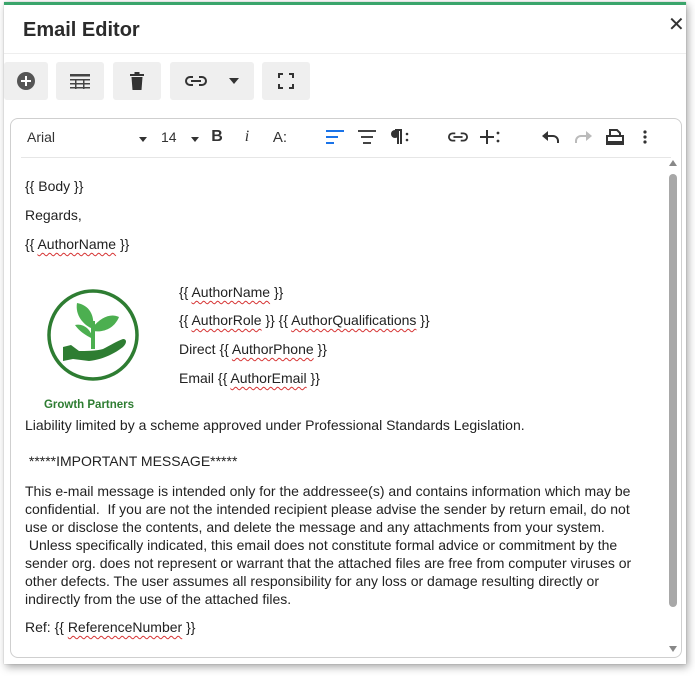 The image size is (695, 676). I want to click on insert-table-button, so click(80, 81).